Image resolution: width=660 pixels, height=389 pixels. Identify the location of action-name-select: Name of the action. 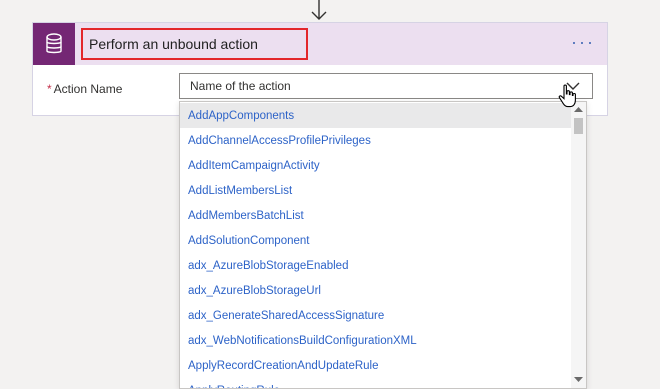
(386, 86).